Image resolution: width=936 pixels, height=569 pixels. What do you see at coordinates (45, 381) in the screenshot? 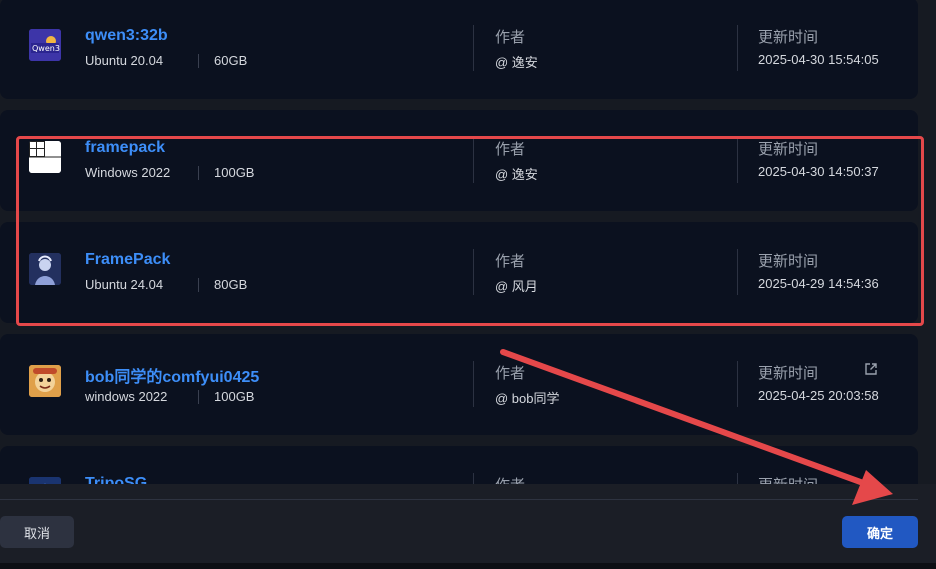
I see `bob-avatar-icon` at bounding box center [45, 381].